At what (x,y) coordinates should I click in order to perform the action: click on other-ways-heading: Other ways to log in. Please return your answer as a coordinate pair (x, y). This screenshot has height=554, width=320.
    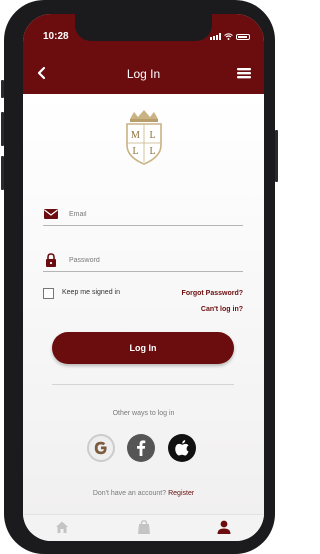
    Looking at the image, I should click on (143, 413).